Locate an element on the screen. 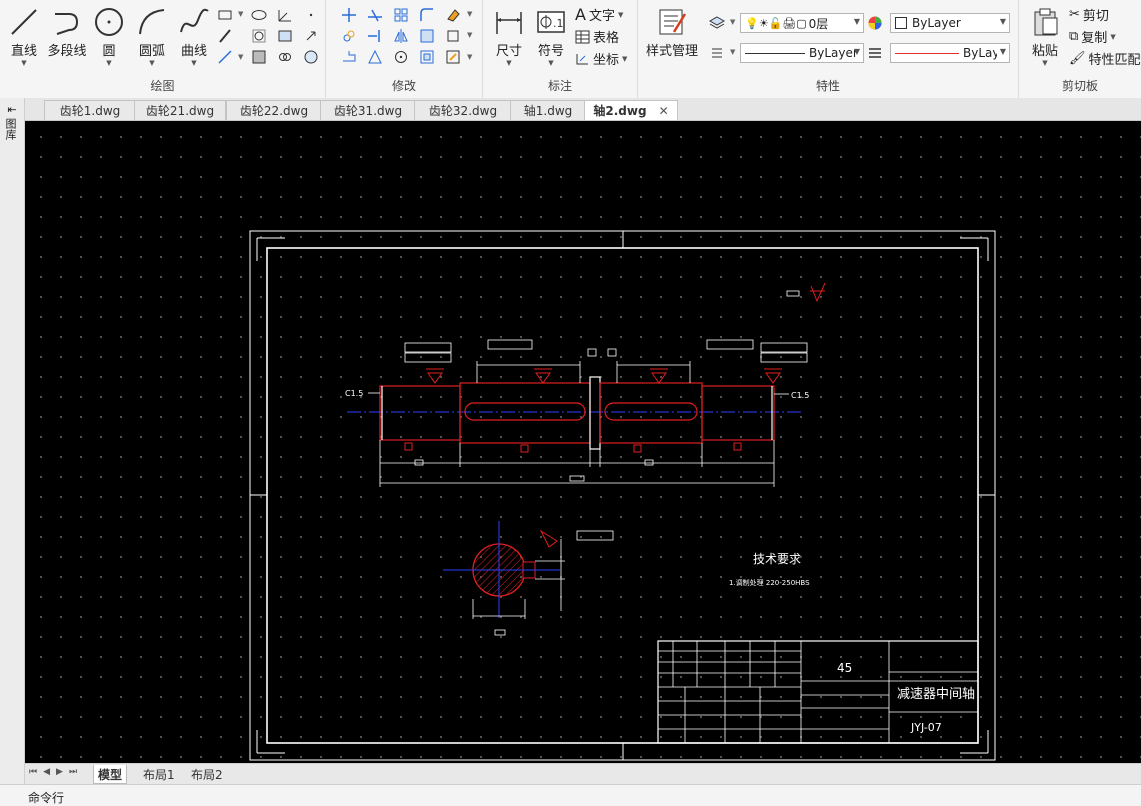 Image resolution: width=1141 pixels, height=806 pixels. file-tab-active: 轴2.dwg ✕ is located at coordinates (631, 110).